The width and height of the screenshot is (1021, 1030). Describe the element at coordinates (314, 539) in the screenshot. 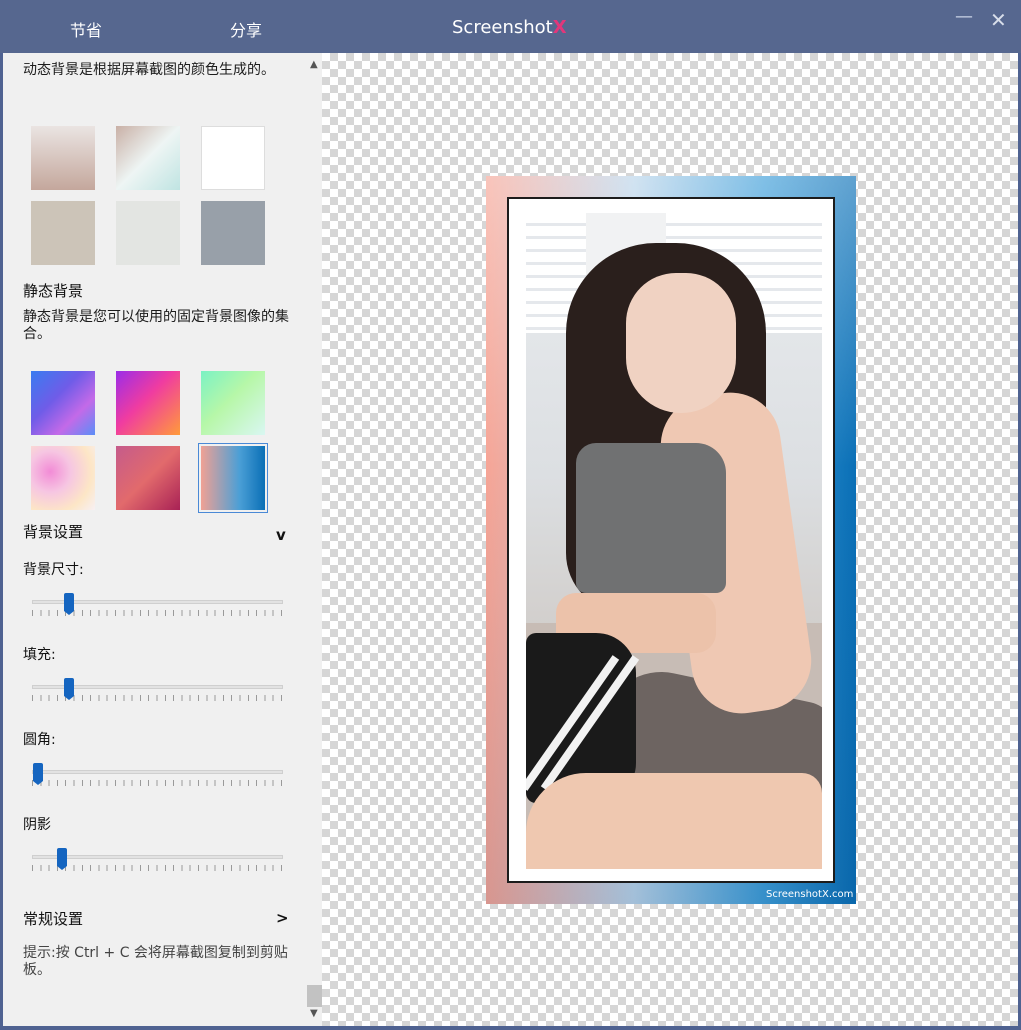

I see `panel-scrollbar: ▲ ▼` at that location.